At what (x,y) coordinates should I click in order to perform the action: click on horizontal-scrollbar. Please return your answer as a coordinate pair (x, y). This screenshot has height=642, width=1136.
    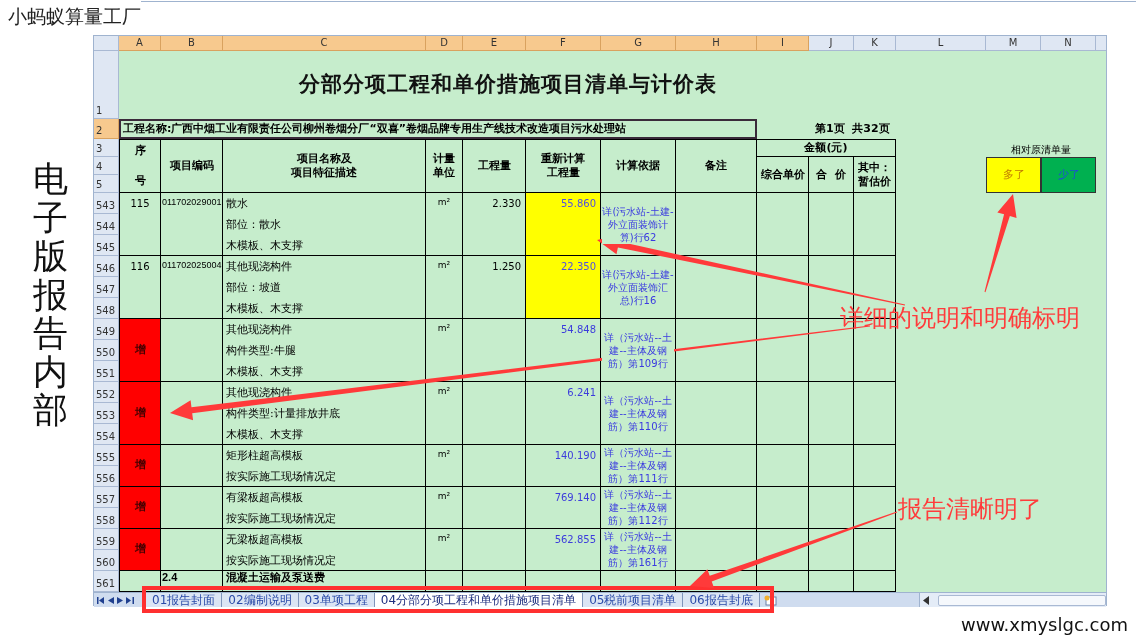
    Looking at the image, I should click on (1012, 600).